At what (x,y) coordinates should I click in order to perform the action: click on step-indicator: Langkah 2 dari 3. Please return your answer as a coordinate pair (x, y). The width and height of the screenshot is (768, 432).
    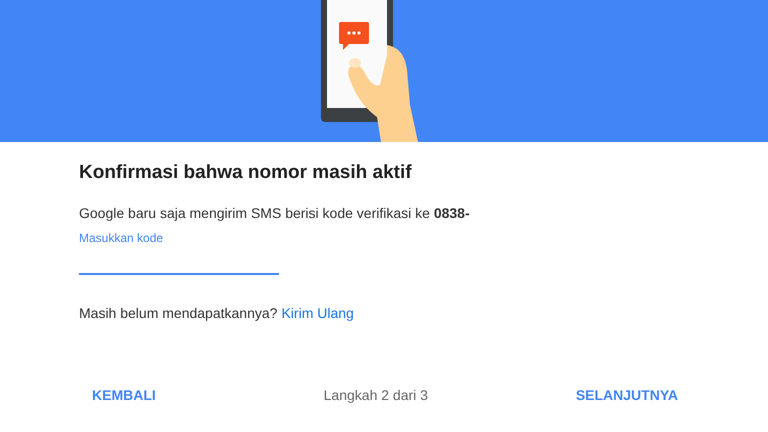
    Looking at the image, I should click on (376, 395).